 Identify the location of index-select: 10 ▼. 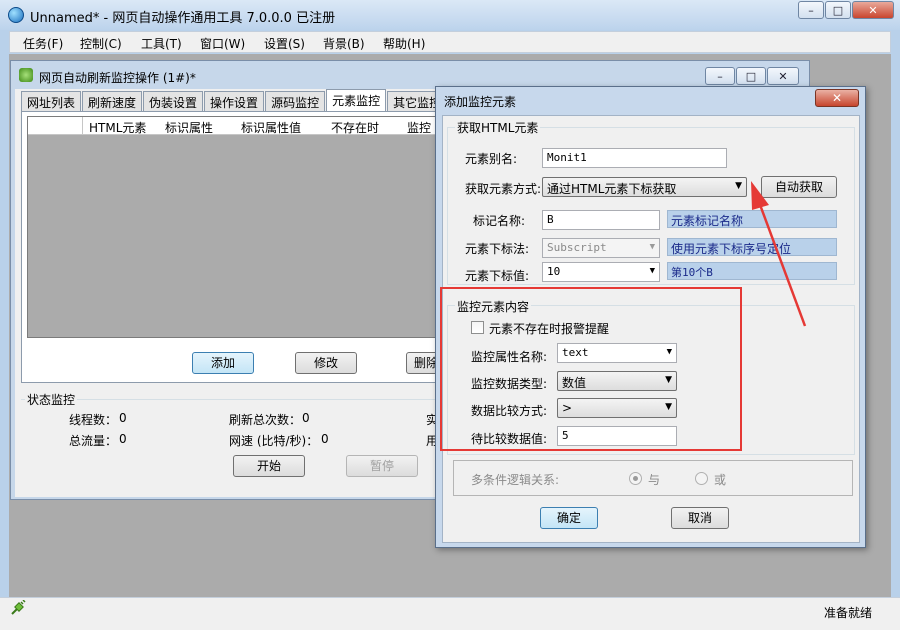
(601, 272).